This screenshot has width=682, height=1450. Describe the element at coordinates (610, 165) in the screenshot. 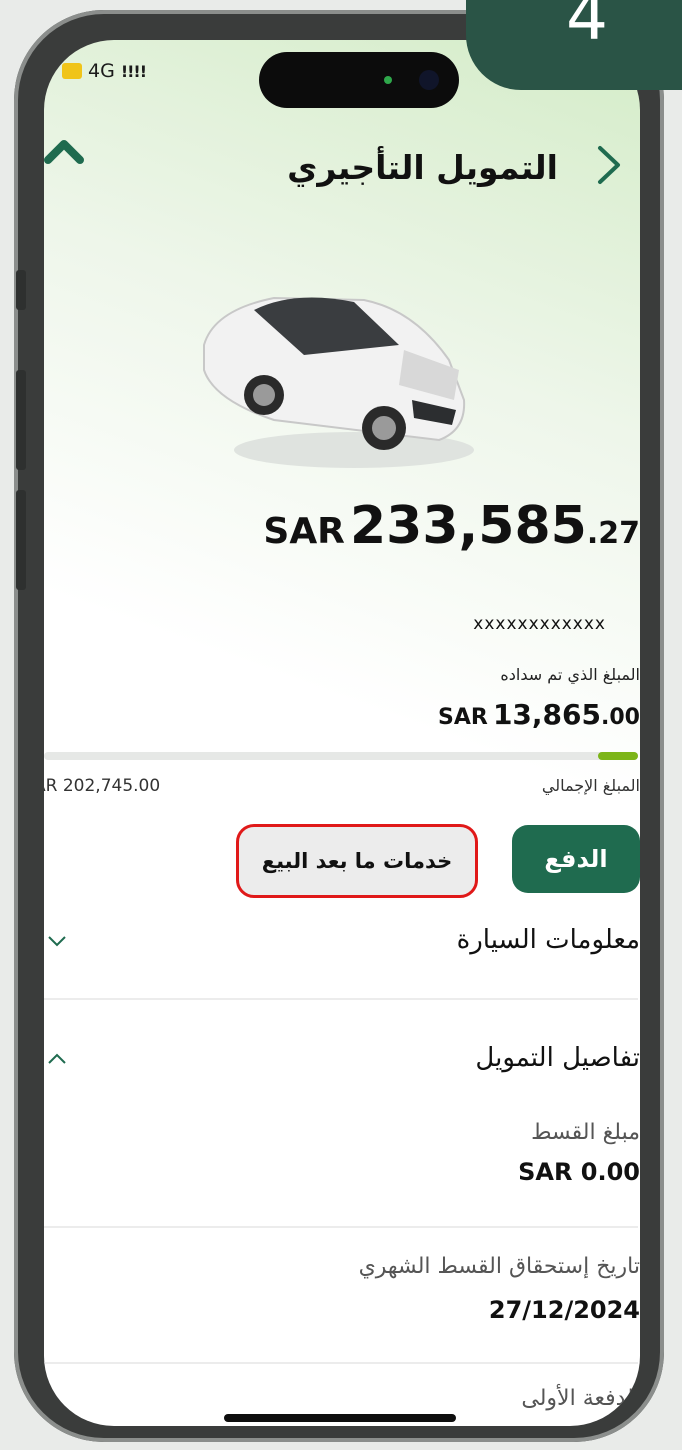

I see `back-arrow-icon` at that location.